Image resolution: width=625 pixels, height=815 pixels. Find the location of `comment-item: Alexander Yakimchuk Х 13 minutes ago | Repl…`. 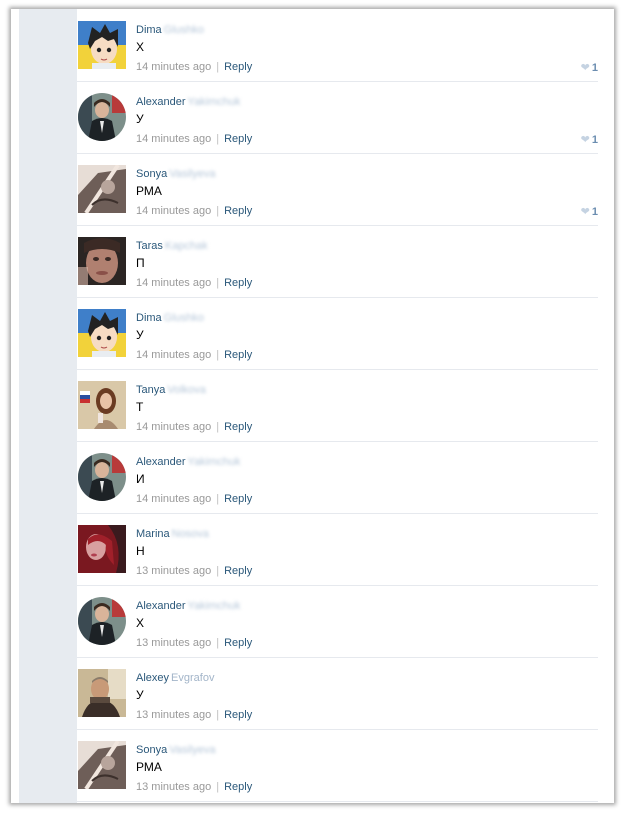

comment-item: Alexander Yakimchuk Х 13 minutes ago | Repl… is located at coordinates (337, 621).